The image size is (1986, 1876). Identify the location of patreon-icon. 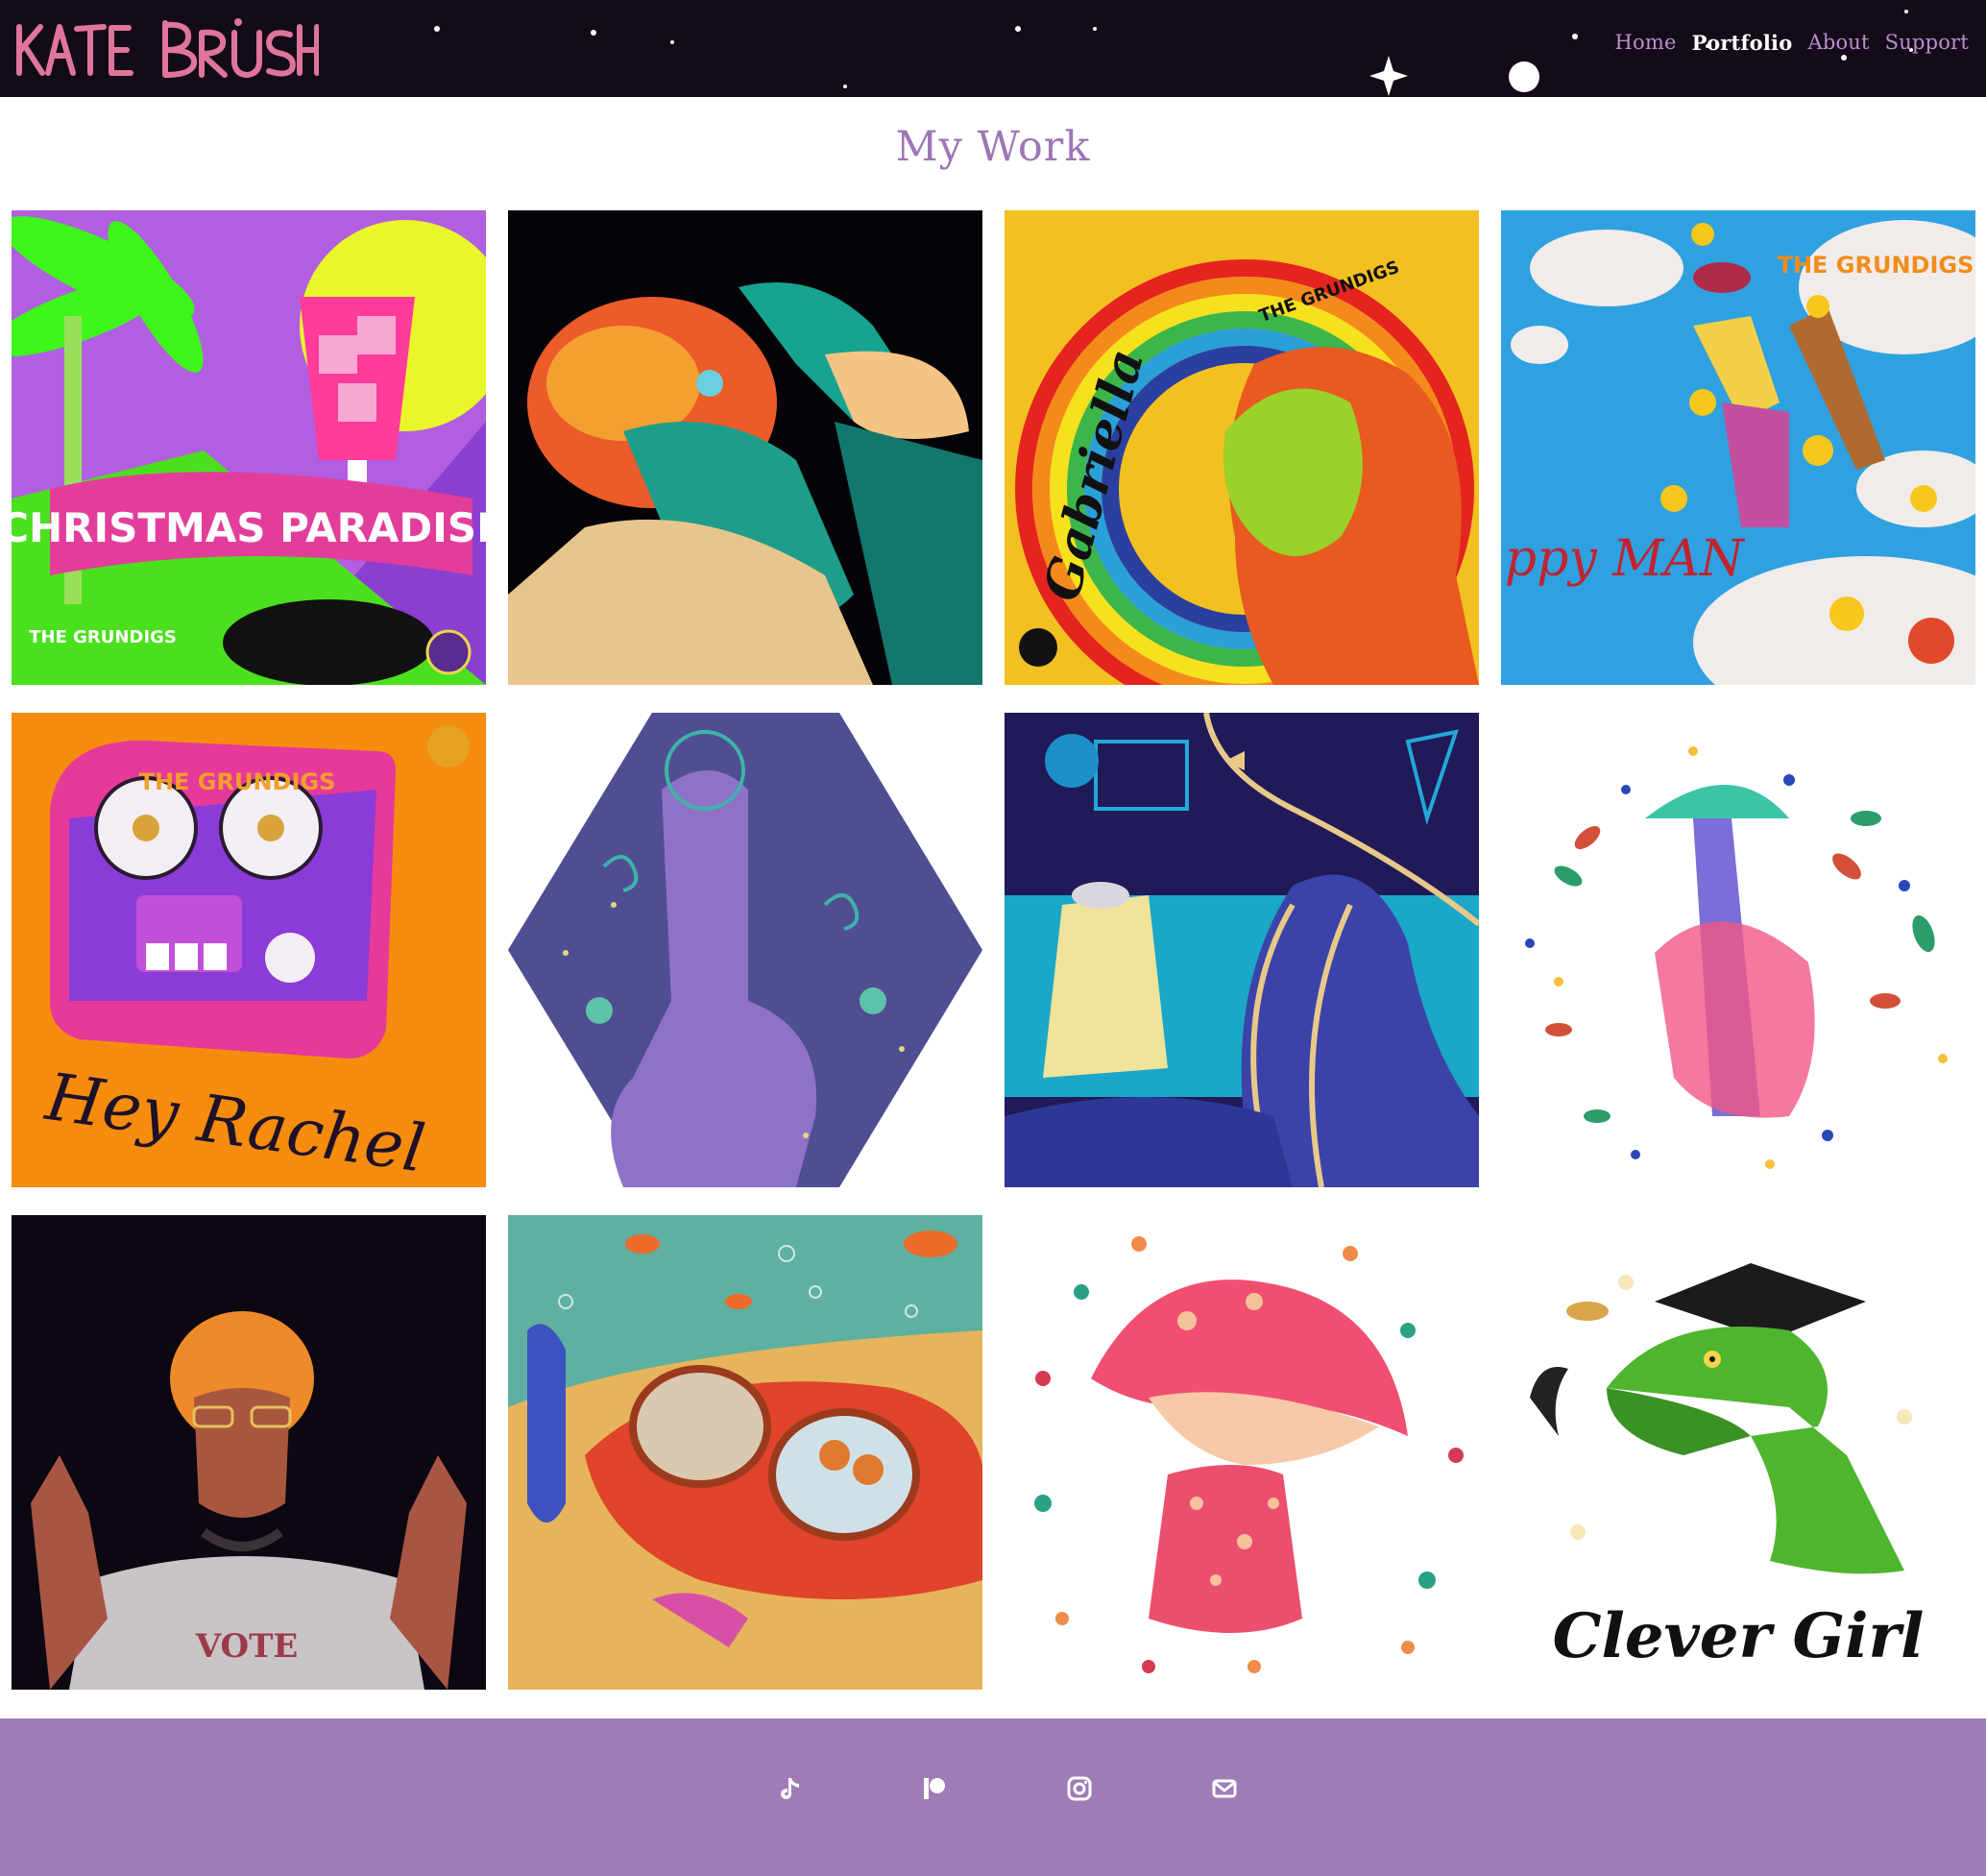
(934, 1788).